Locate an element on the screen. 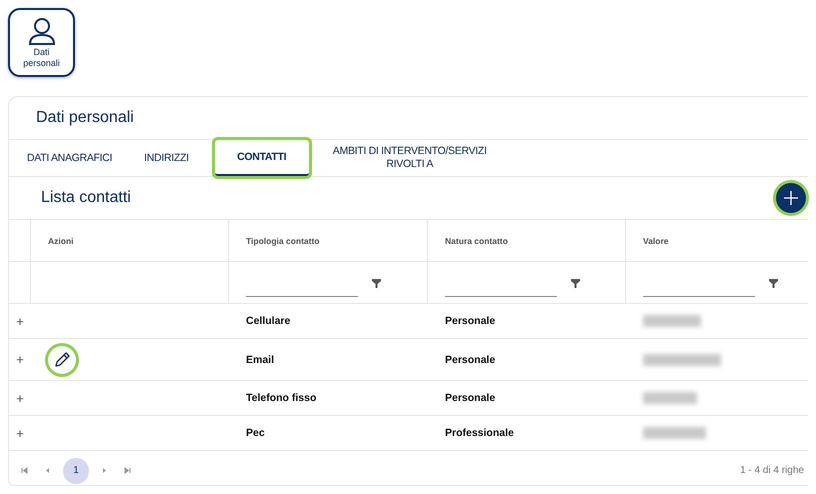  person-icon is located at coordinates (41, 30).